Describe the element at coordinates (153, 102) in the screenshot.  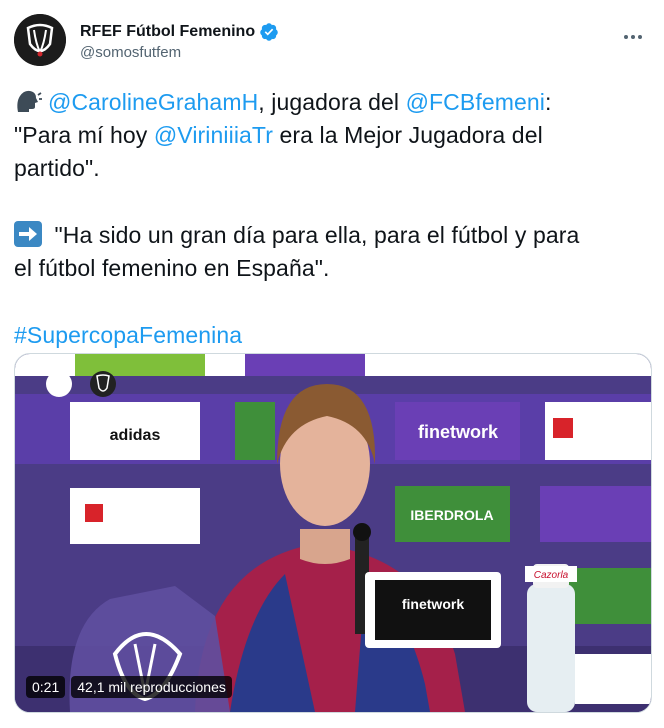
I see `mention-link: @CarolineGrahamH` at that location.